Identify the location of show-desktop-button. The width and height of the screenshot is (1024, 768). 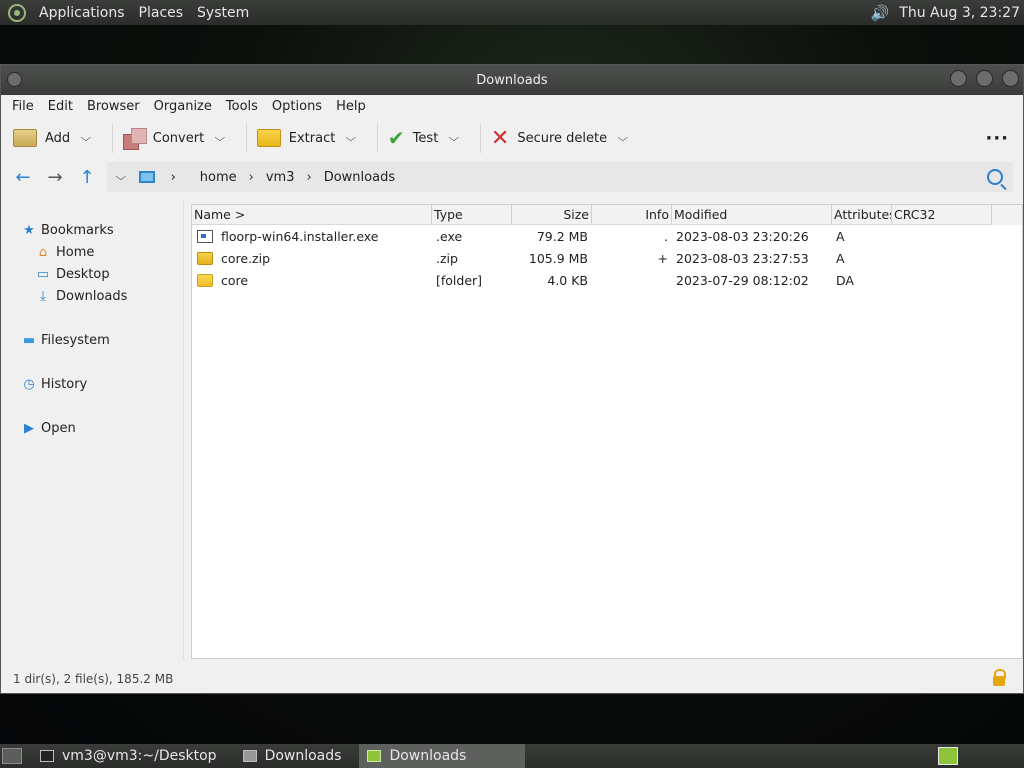
(12, 756).